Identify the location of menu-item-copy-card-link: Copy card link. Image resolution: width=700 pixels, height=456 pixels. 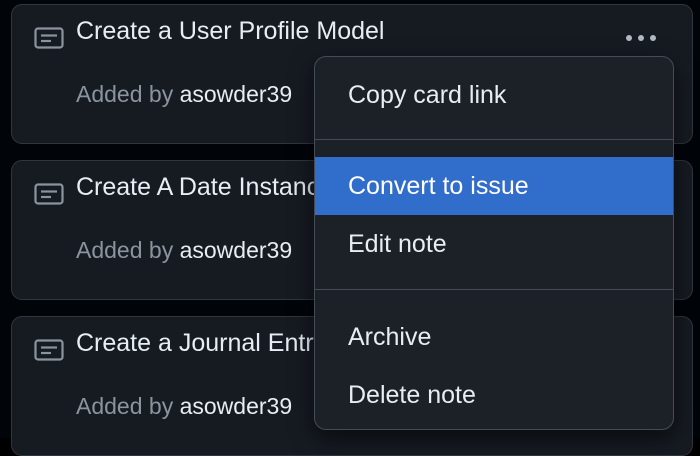
(494, 95).